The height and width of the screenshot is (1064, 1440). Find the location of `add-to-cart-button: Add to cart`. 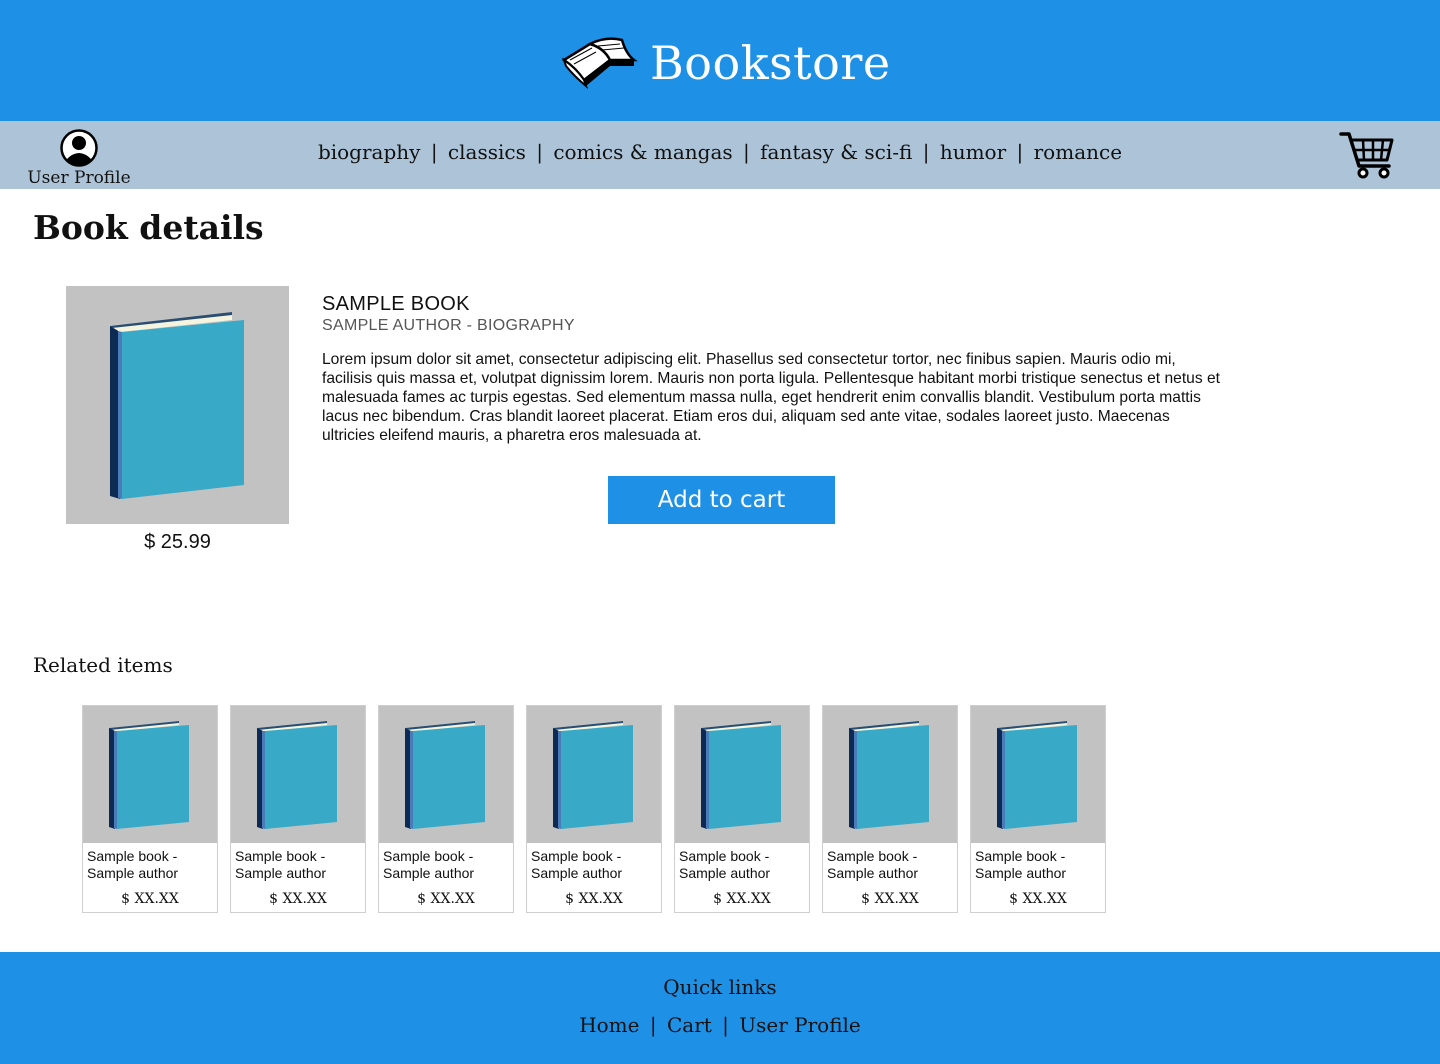

add-to-cart-button: Add to cart is located at coordinates (721, 500).